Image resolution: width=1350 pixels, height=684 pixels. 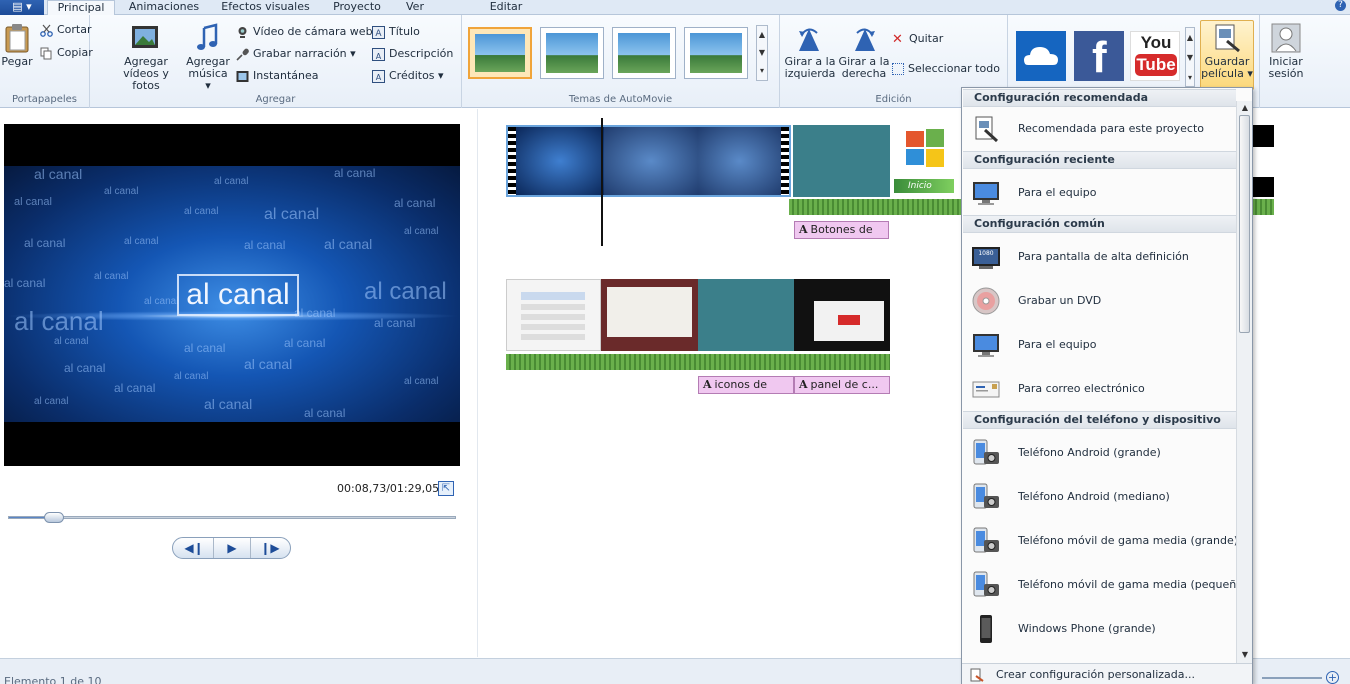 I want to click on themes-gallery-scroll: ▲ ▼ ▾, so click(x=762, y=53).